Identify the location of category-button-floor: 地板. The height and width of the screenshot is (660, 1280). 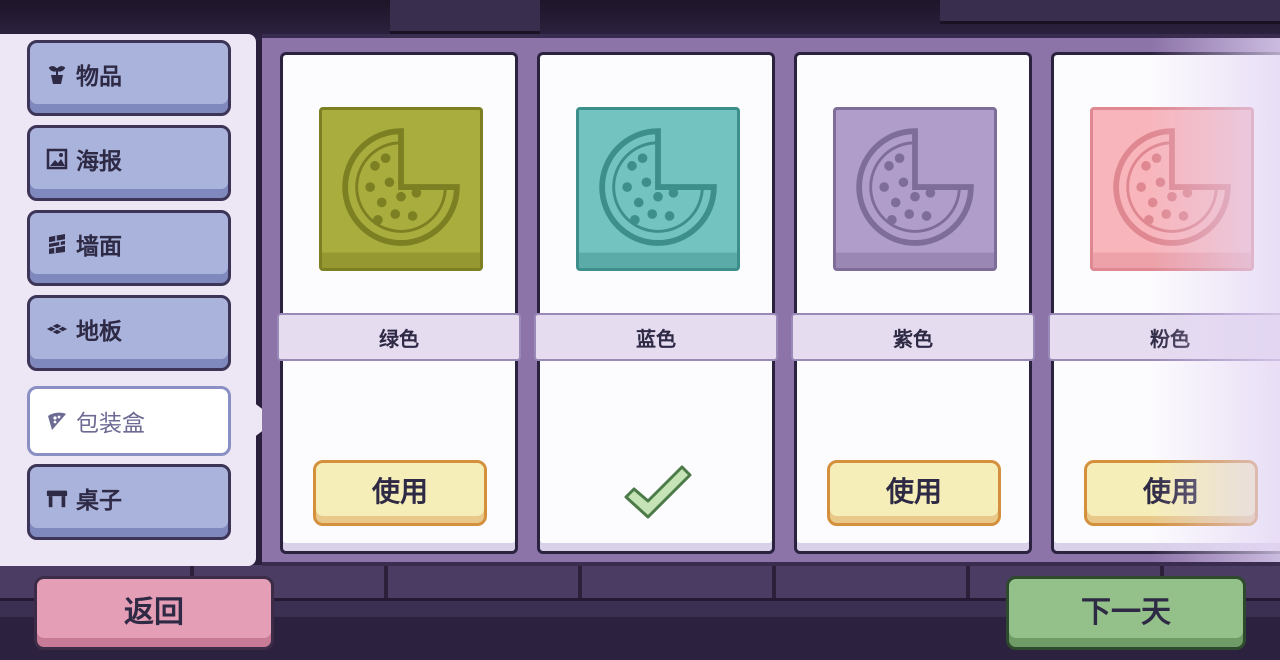
(129, 333).